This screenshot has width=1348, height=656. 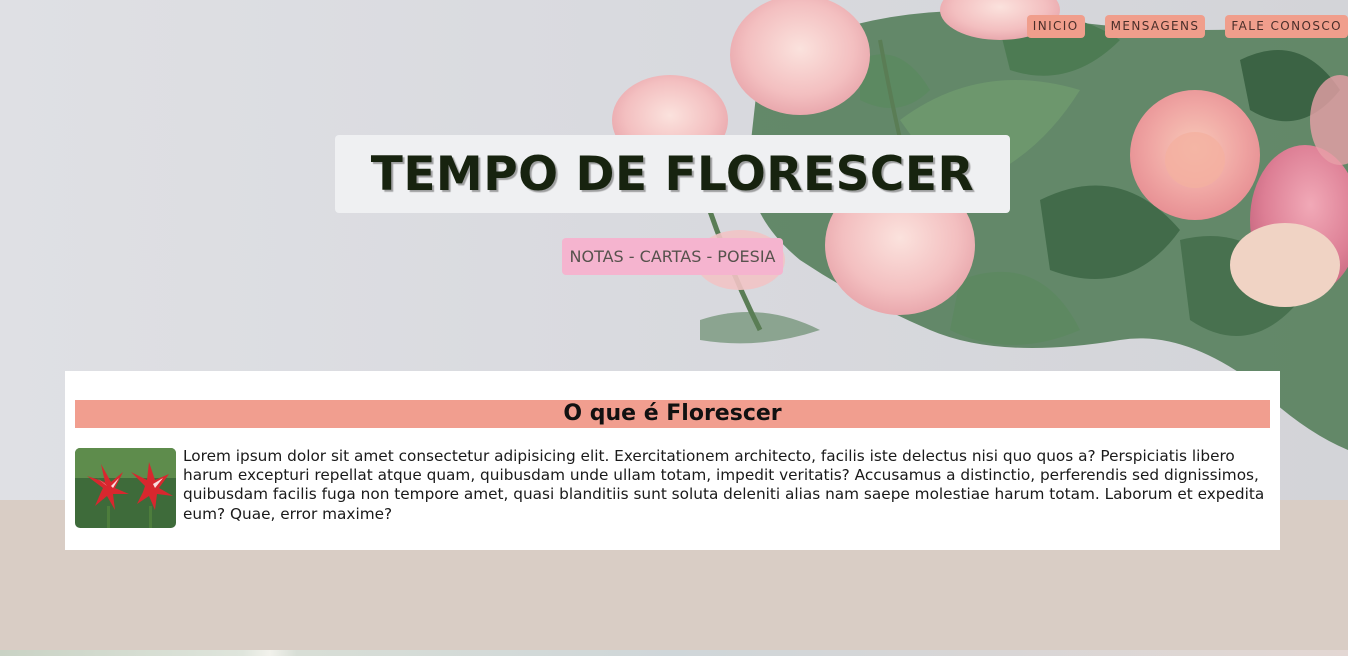 I want to click on card-heading: O que é Florescer, so click(x=672, y=414).